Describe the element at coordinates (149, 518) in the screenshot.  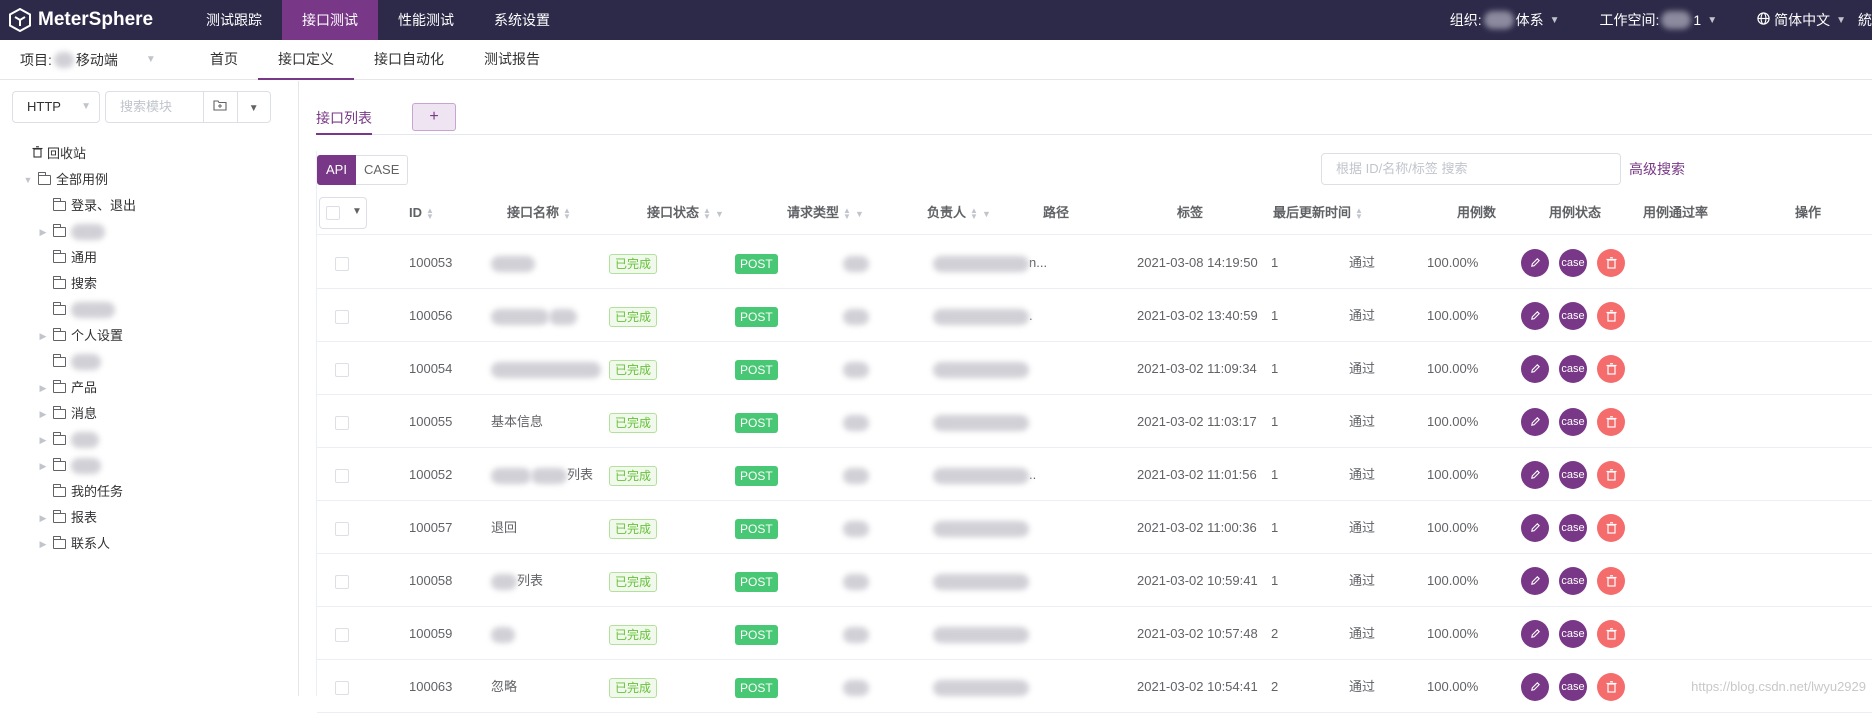
I see `tree-node: ▶报表` at that location.